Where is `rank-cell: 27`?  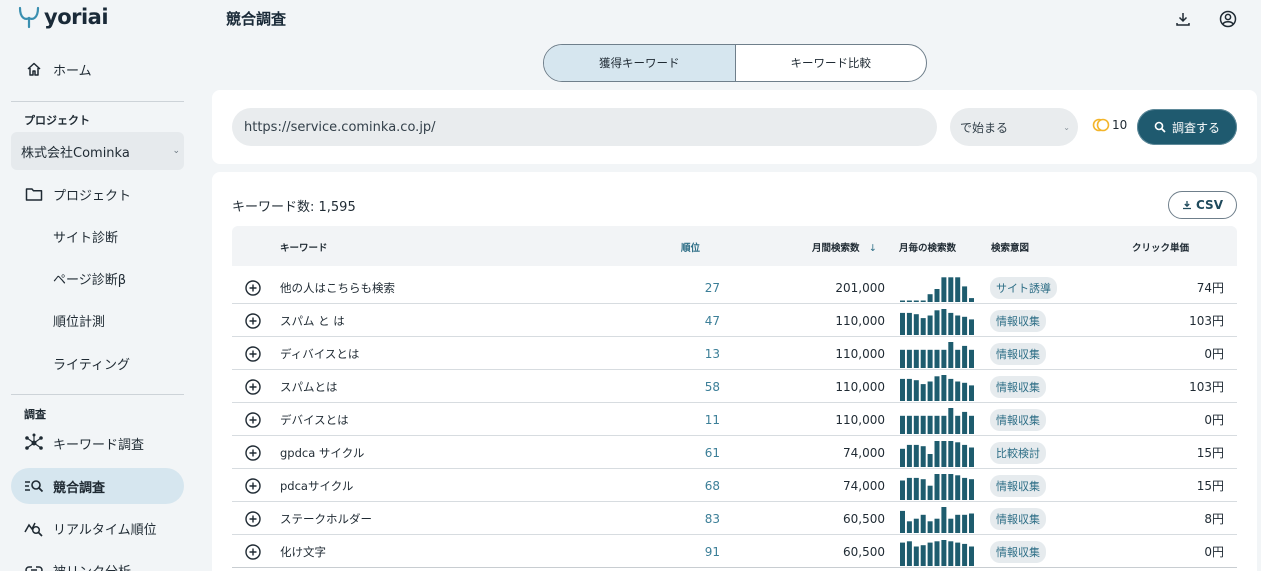
rank-cell: 27 is located at coordinates (691, 287).